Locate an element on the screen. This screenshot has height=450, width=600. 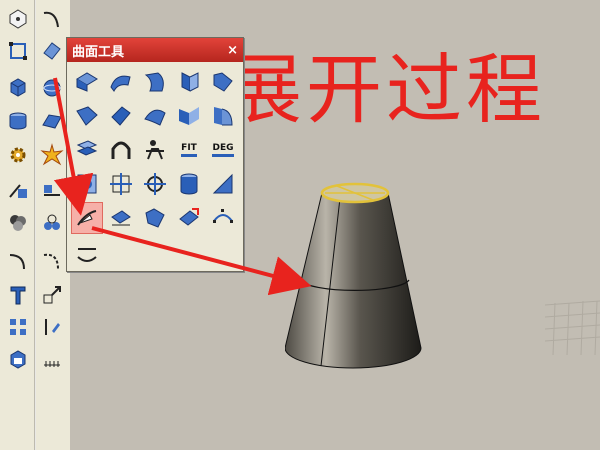
rail-revolve-icon is located at coordinates (223, 82).